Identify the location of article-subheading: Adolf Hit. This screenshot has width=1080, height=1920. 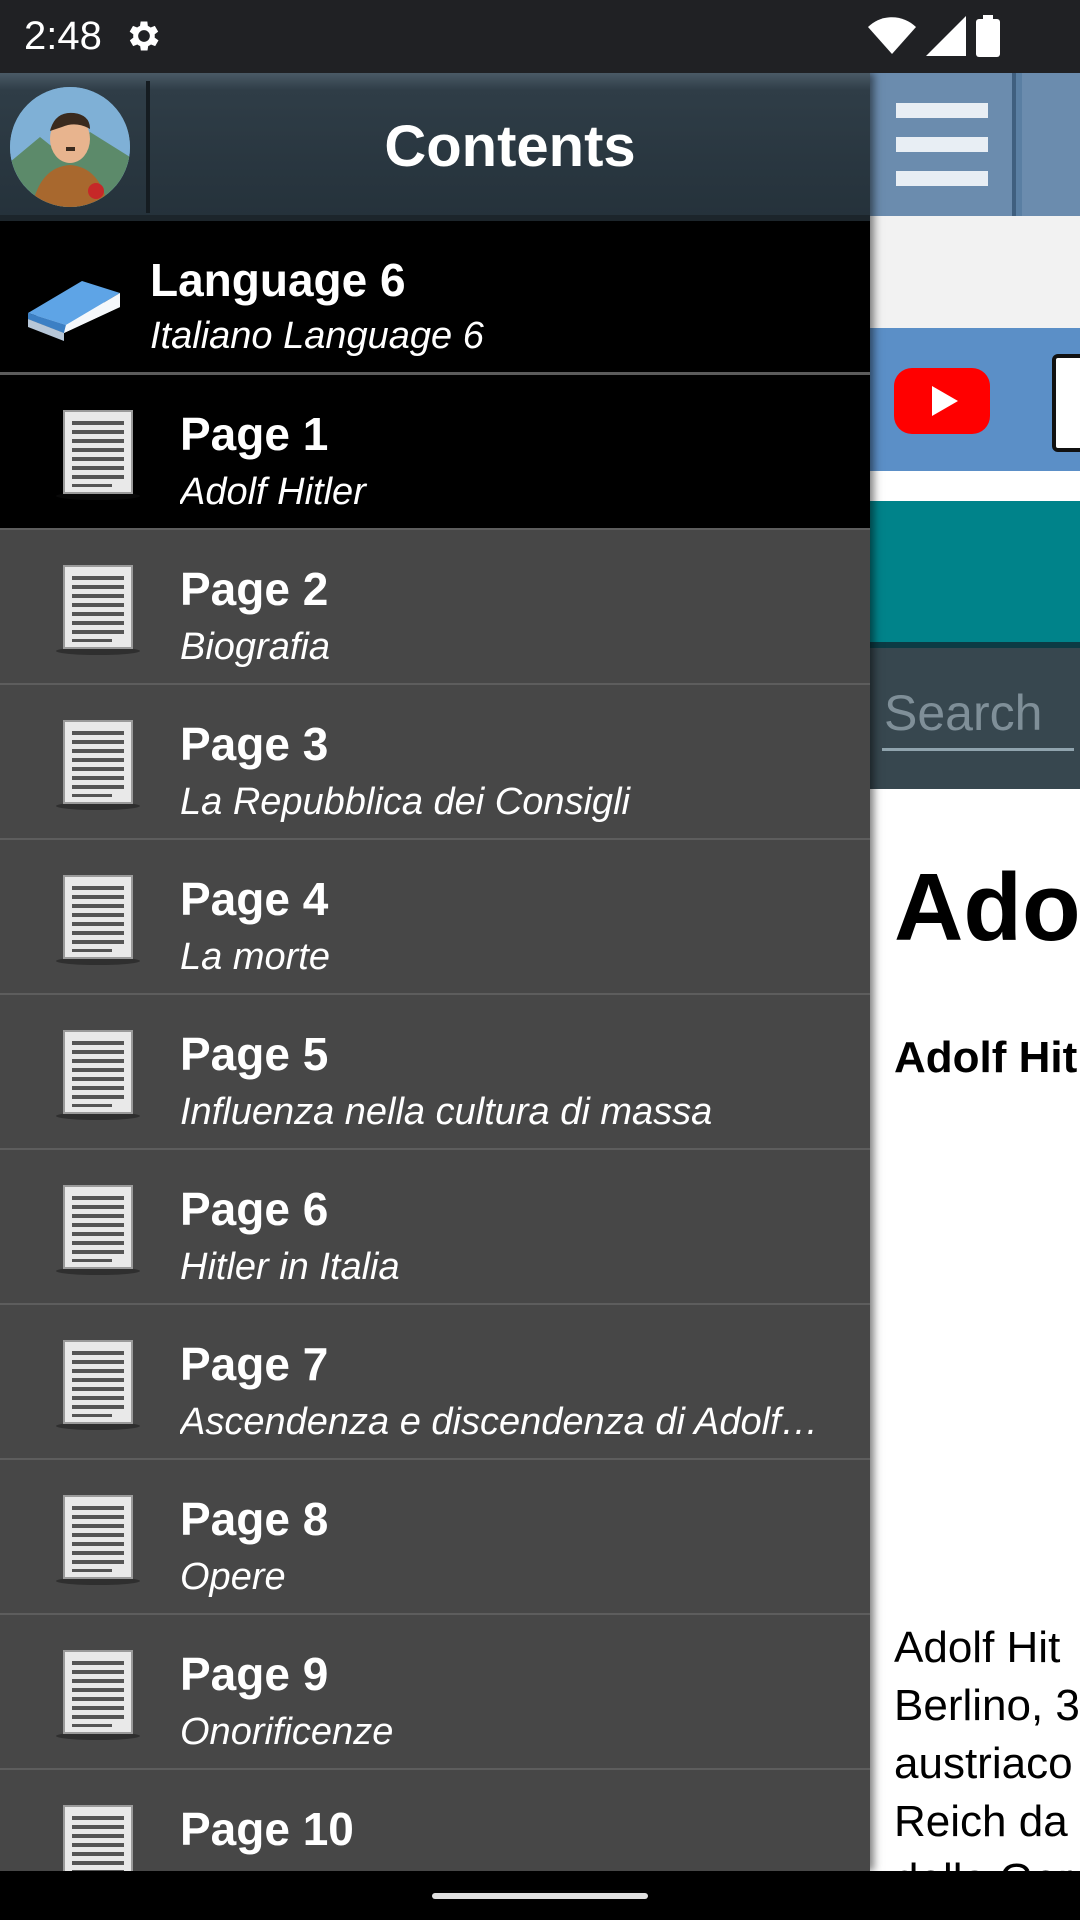
(986, 1057).